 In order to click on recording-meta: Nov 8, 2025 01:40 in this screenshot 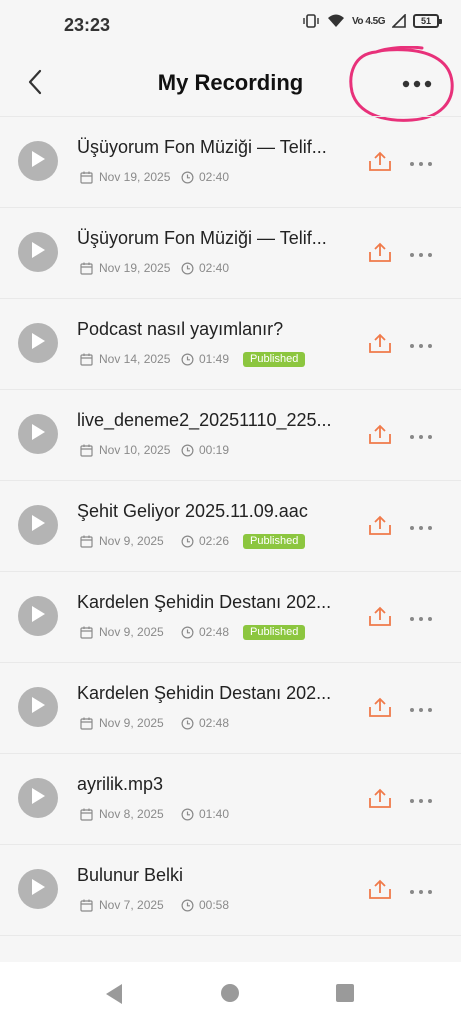, I will do `click(154, 814)`.